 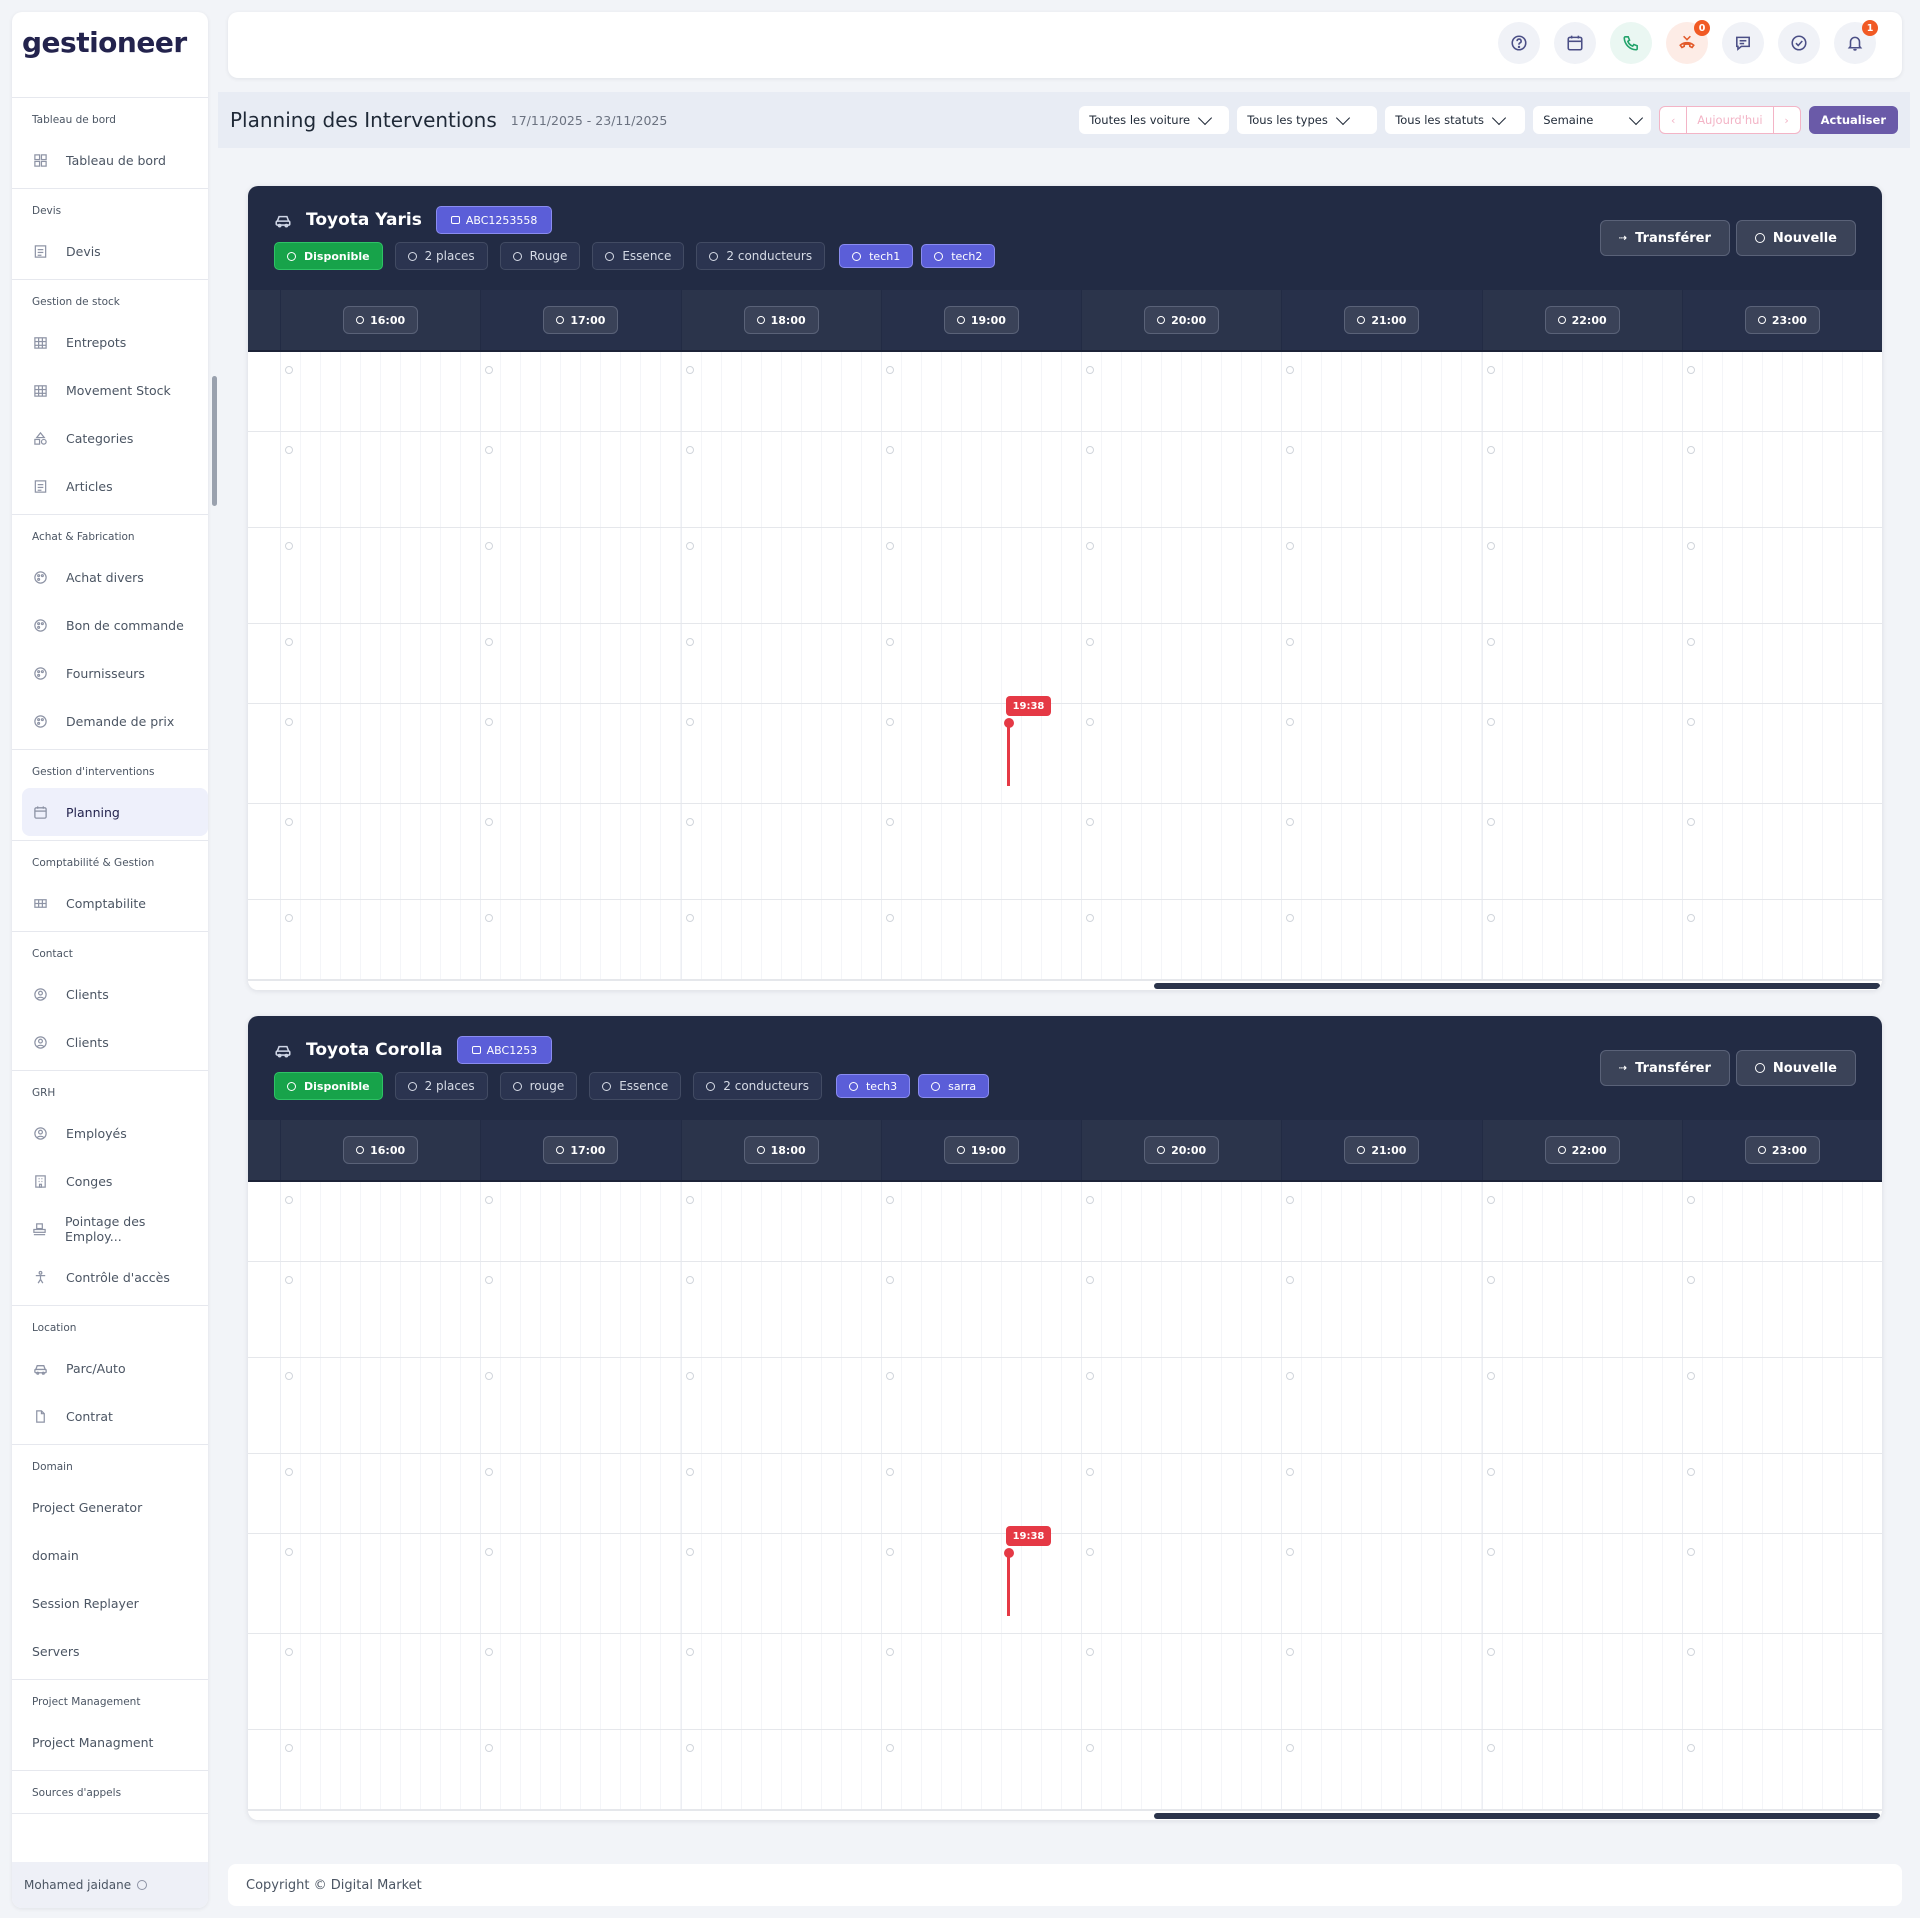 What do you see at coordinates (110, 577) in the screenshot?
I see `sidebar-item-achat-divers: Achat divers` at bounding box center [110, 577].